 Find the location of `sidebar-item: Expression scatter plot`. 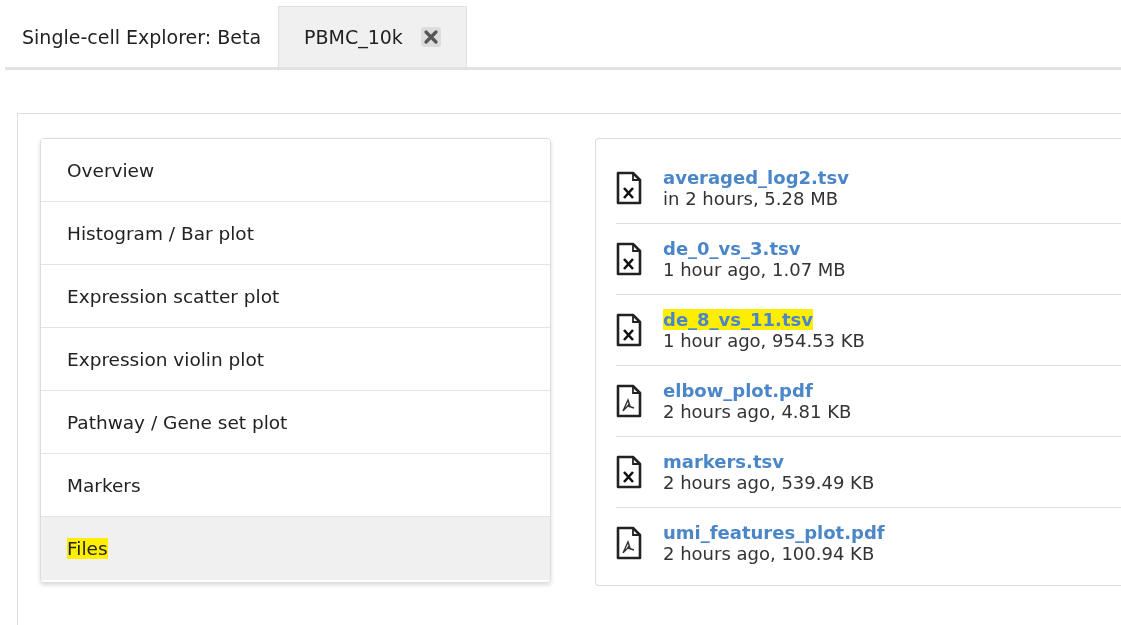

sidebar-item: Expression scatter plot is located at coordinates (295, 296).